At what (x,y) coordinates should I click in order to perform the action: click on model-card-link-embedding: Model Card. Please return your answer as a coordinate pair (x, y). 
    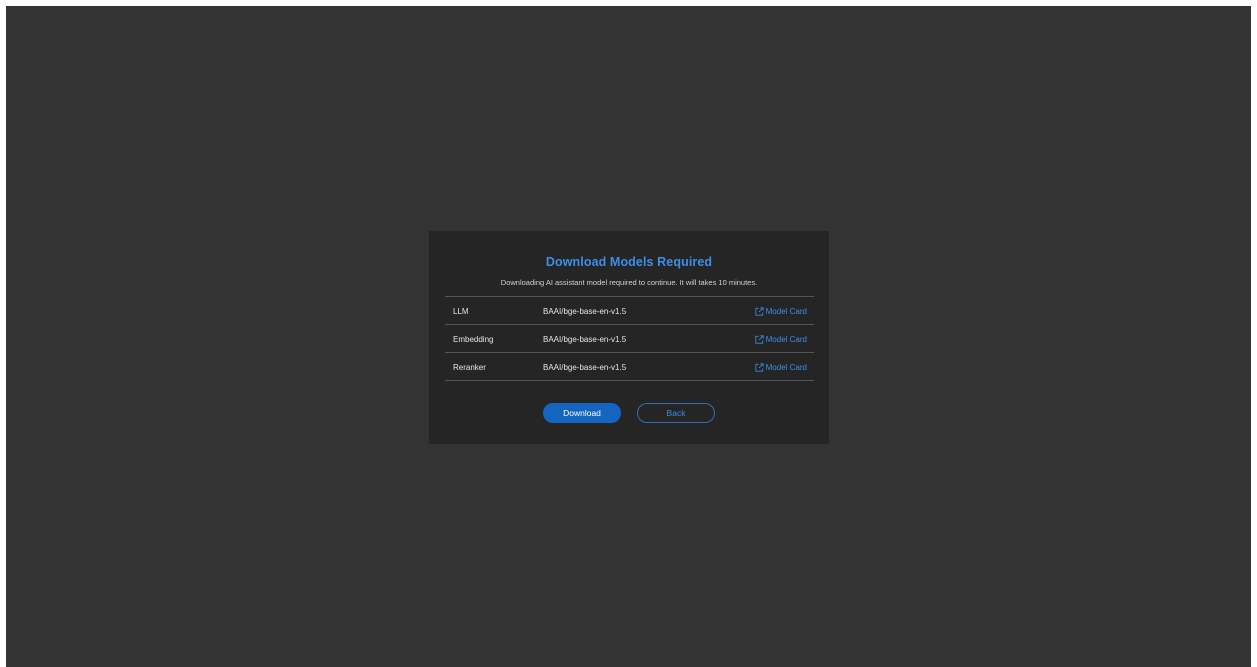
    Looking at the image, I should click on (780, 339).